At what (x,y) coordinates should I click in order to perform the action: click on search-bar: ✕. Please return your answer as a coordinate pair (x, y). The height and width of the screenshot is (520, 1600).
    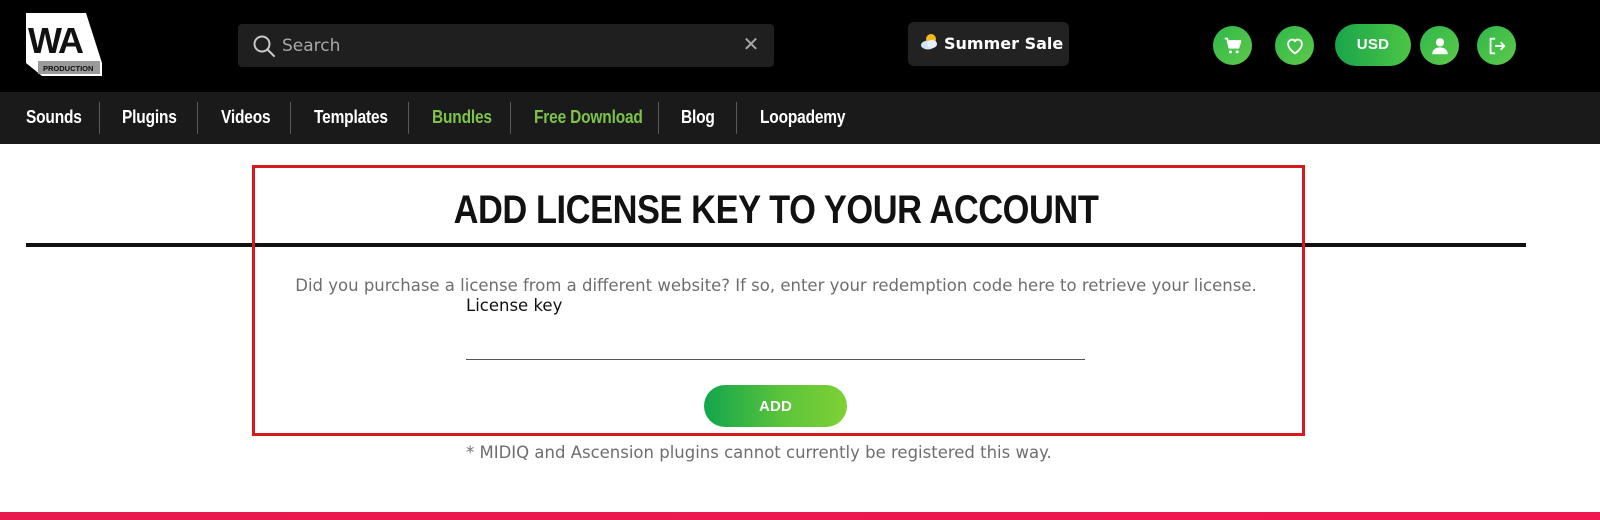
    Looking at the image, I should click on (506, 45).